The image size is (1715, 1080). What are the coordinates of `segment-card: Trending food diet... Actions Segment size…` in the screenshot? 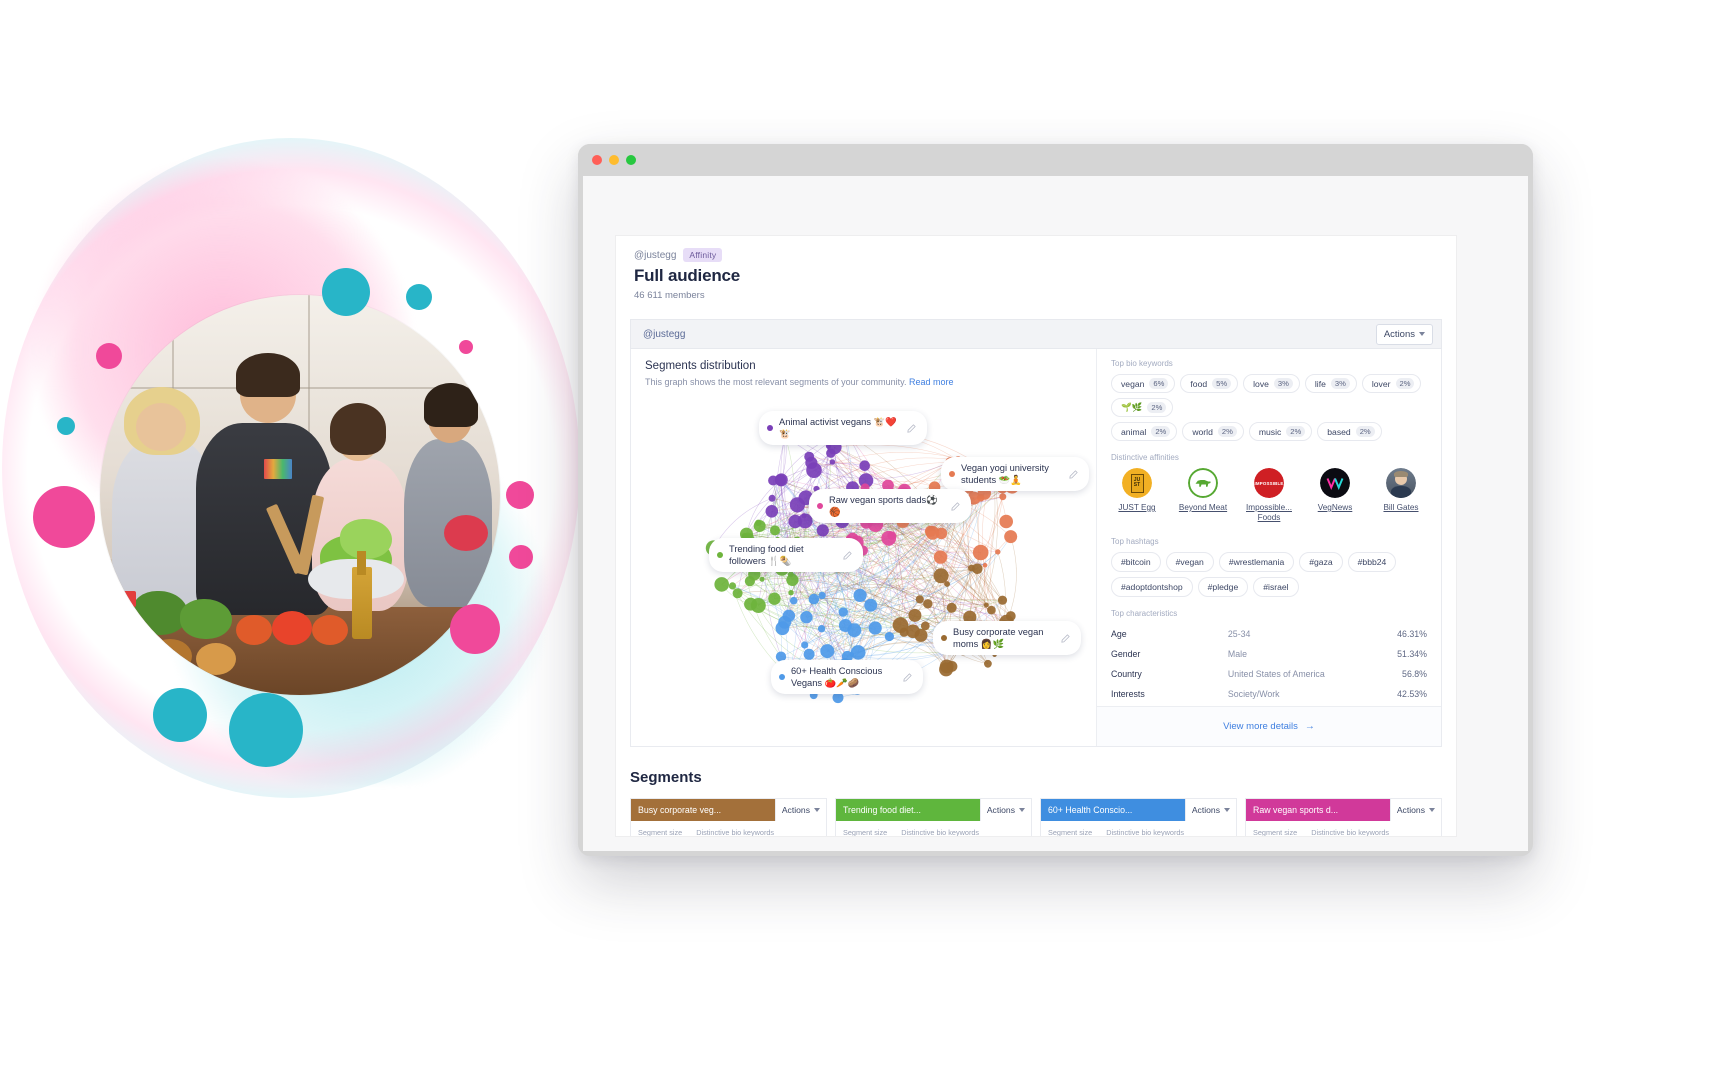 It's located at (933, 817).